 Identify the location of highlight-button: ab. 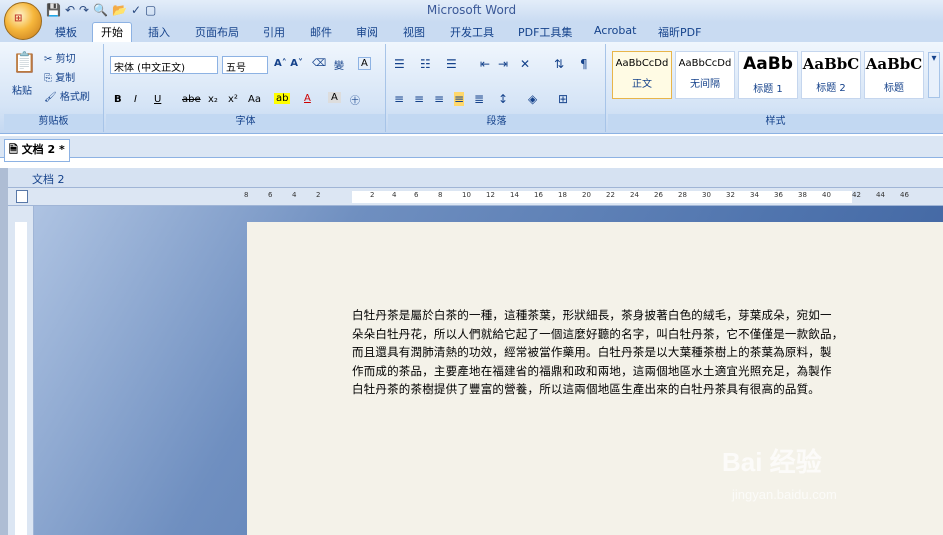
(282, 98).